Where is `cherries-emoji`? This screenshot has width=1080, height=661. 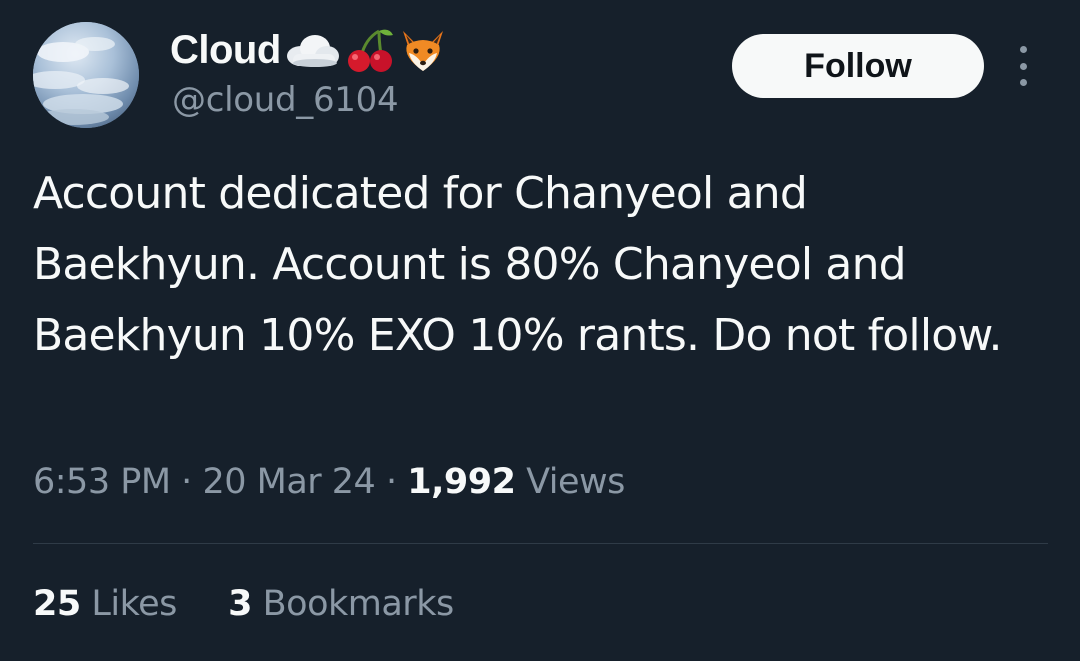 cherries-emoji is located at coordinates (370, 50).